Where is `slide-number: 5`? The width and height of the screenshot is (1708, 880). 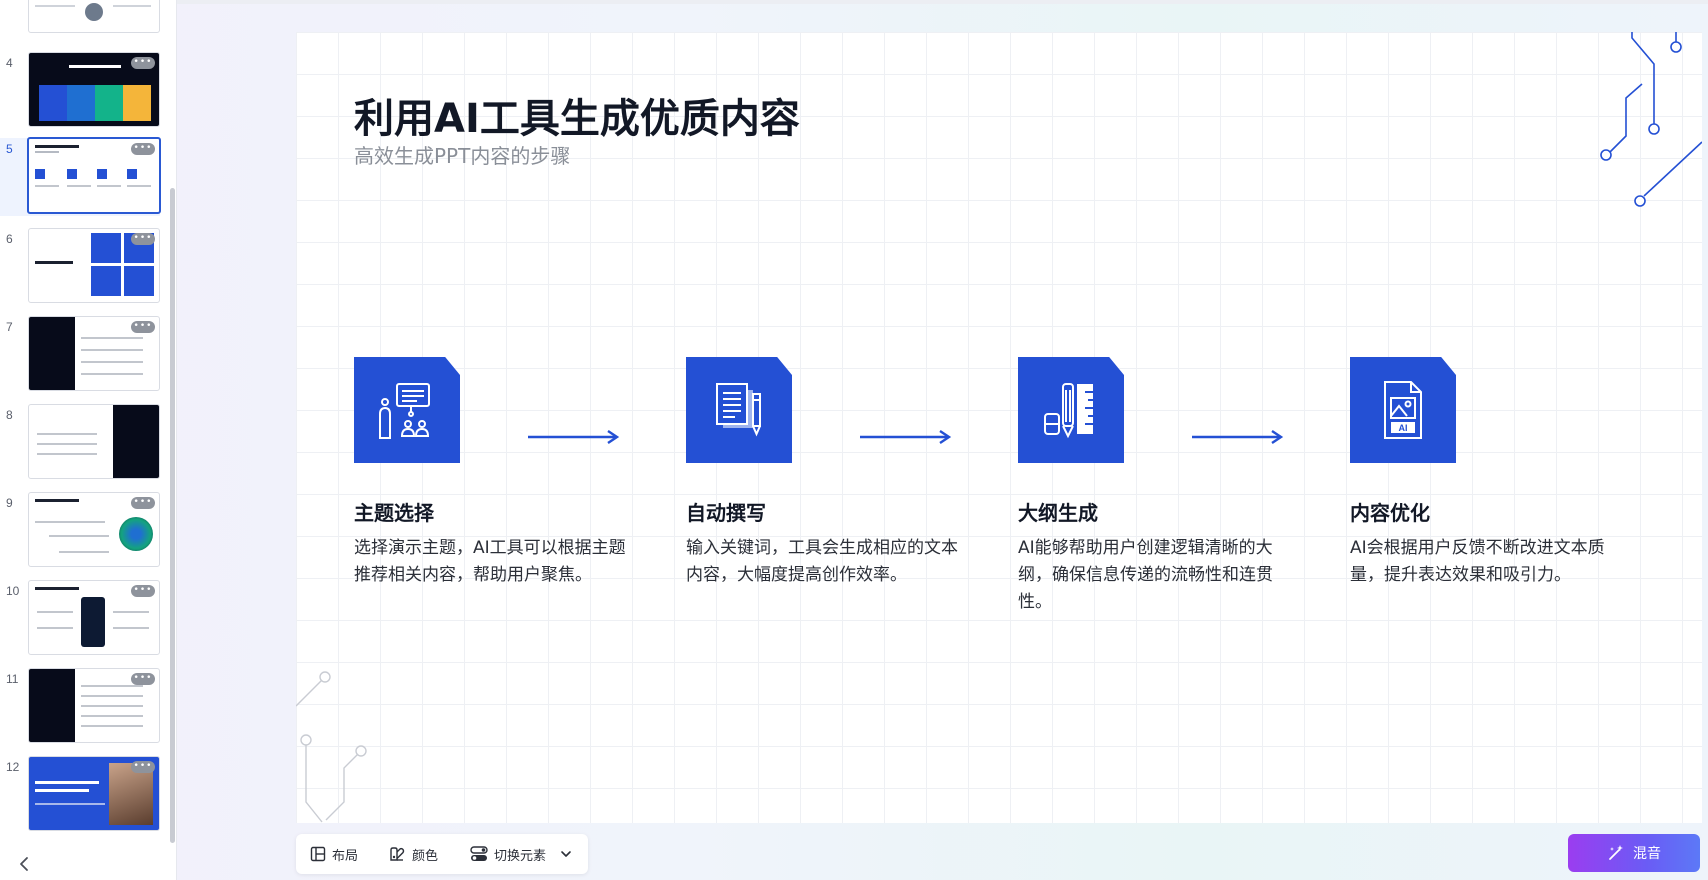
slide-number: 5 is located at coordinates (9, 149).